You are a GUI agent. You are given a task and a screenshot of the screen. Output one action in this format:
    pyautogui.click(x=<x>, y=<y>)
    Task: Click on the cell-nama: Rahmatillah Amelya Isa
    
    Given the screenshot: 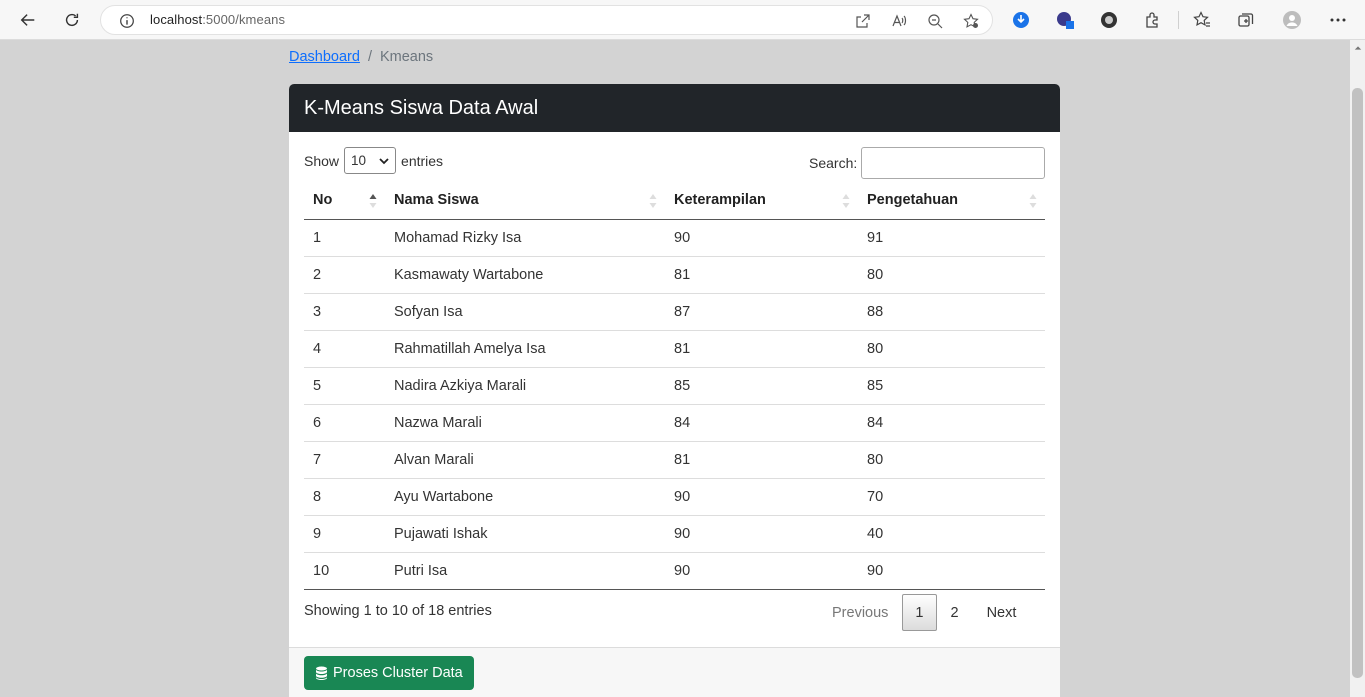 What is the action you would take?
    pyautogui.click(x=525, y=349)
    